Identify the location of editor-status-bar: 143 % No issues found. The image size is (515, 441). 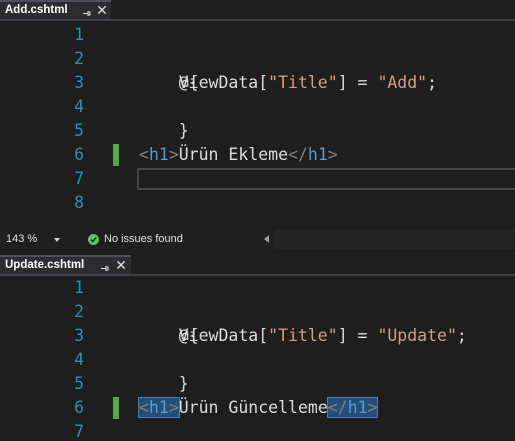
(257, 239).